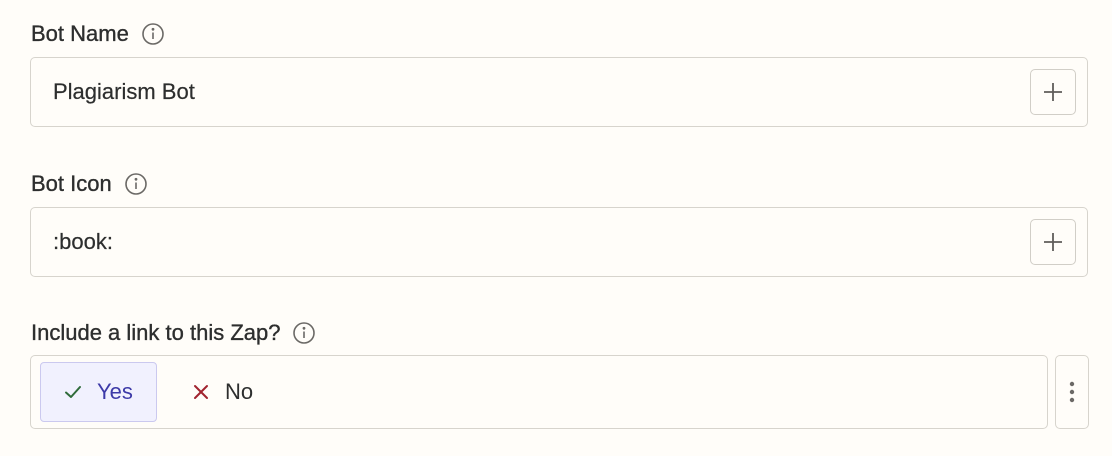  What do you see at coordinates (73, 392) in the screenshot?
I see `check-icon` at bounding box center [73, 392].